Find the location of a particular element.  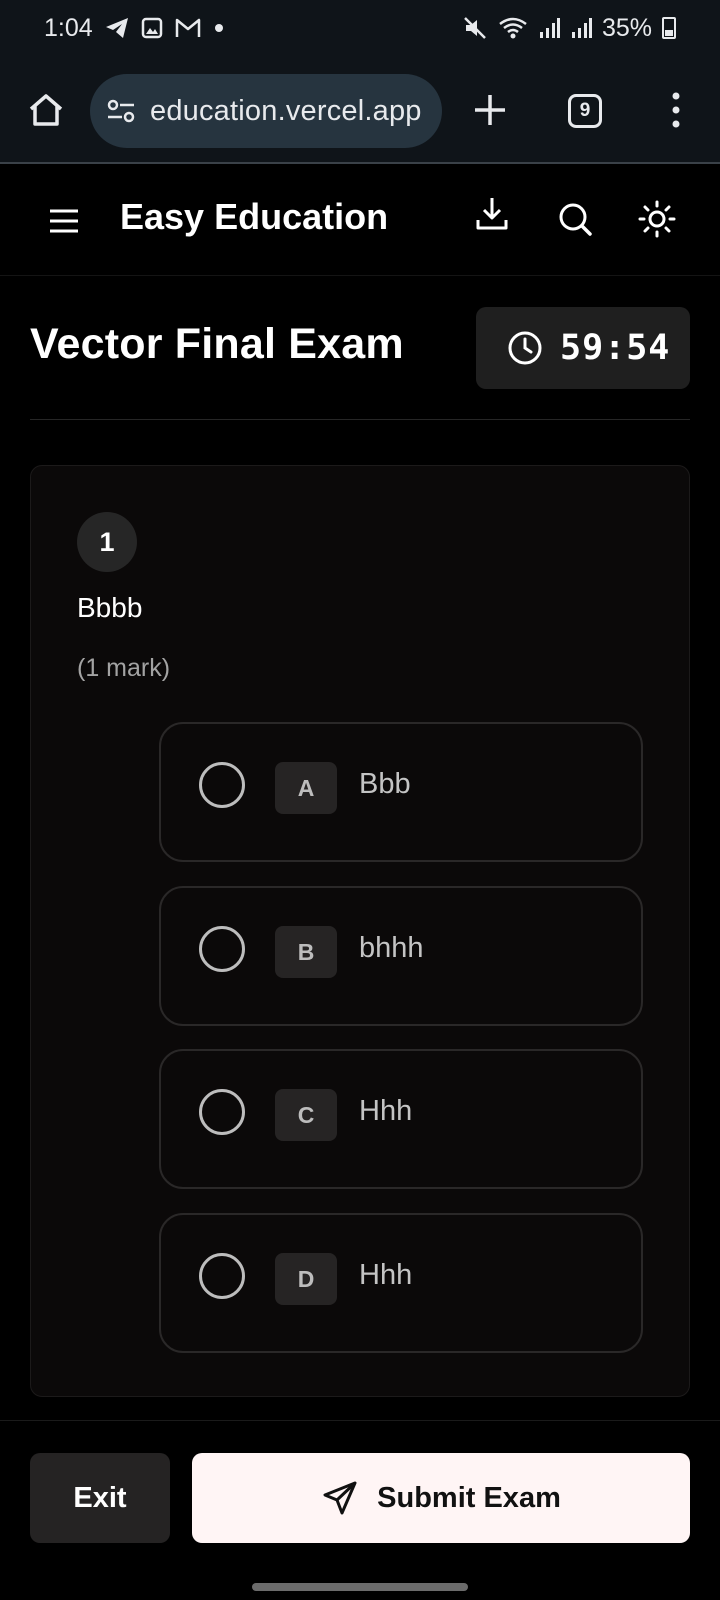

send-icon is located at coordinates (340, 1498).